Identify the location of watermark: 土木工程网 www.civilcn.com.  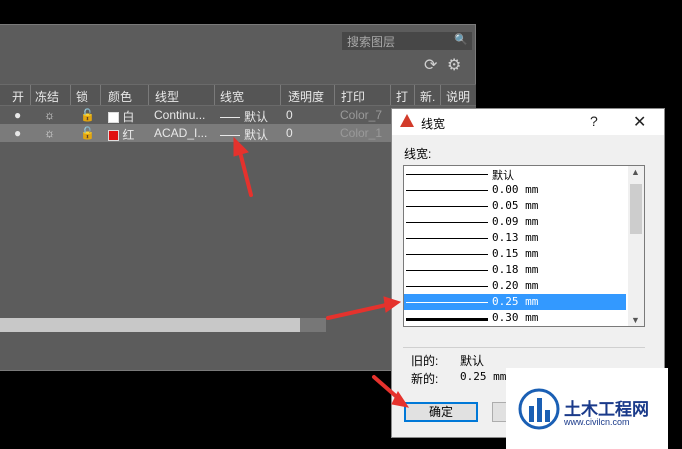
(587, 408).